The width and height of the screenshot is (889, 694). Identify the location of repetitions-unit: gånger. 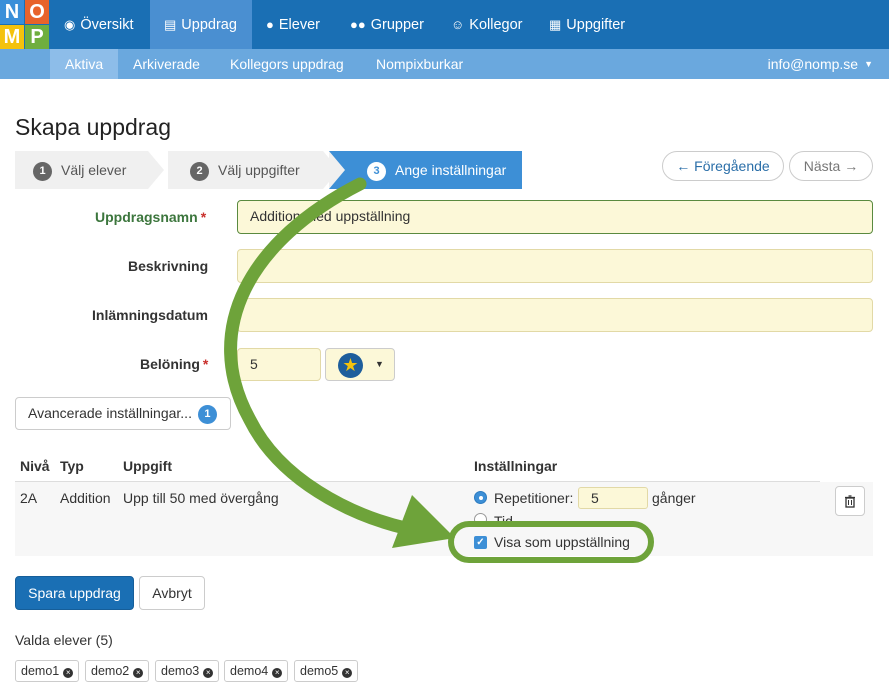
(674, 498).